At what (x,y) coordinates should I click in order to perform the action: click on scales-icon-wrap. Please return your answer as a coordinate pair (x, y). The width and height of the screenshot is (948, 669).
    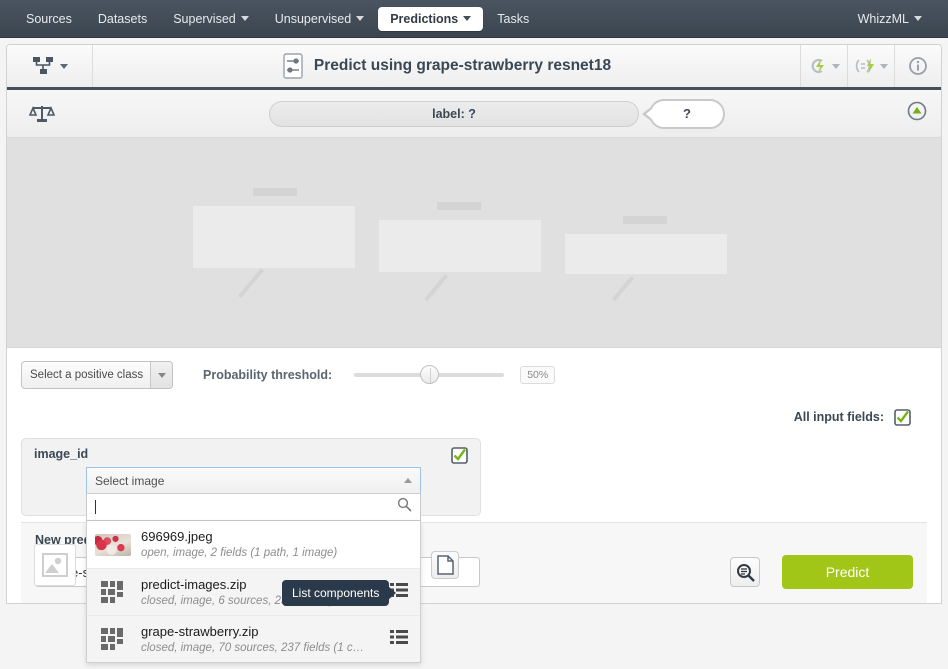
    Looking at the image, I should click on (42, 114).